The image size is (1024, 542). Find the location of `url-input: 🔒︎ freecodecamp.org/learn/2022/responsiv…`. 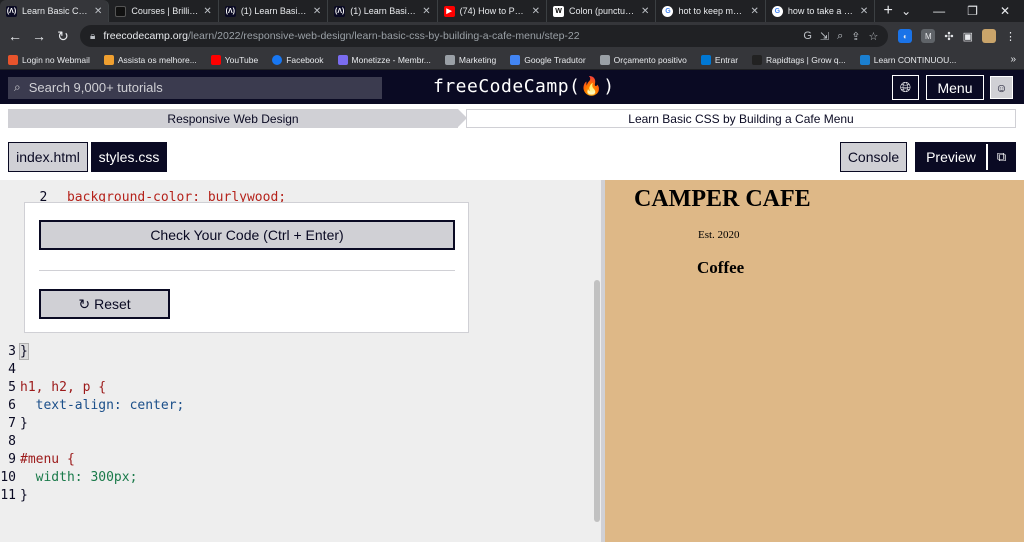

url-input: 🔒︎ freecodecamp.org/learn/2022/responsiv… is located at coordinates (484, 36).